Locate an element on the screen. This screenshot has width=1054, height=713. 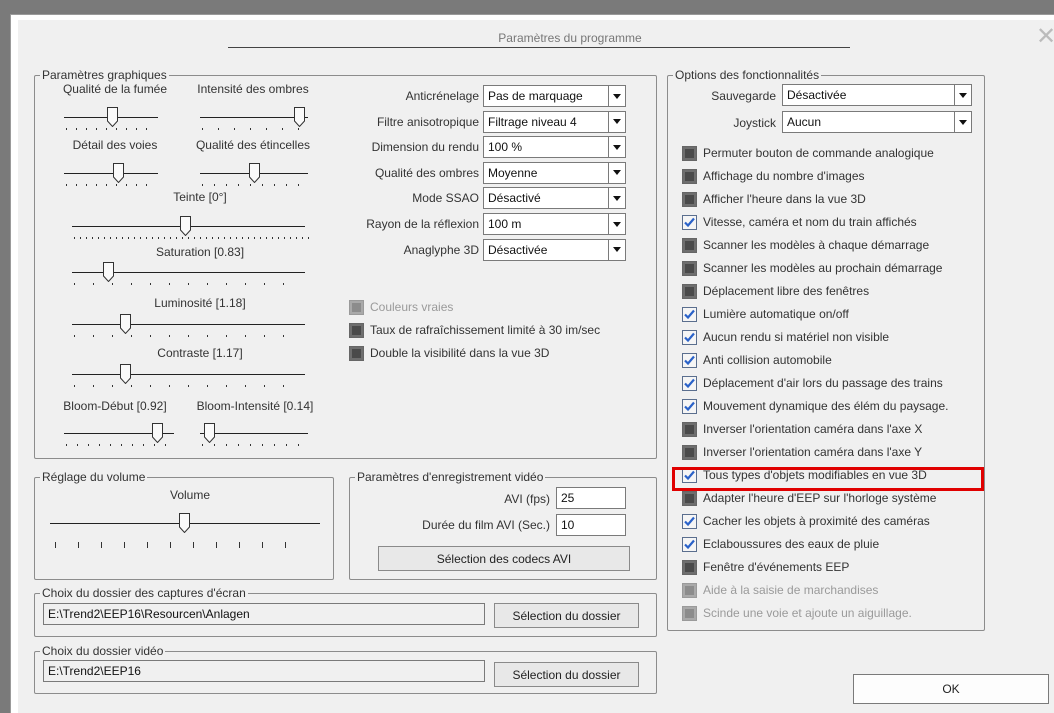
backup-dropdown-button is located at coordinates (962, 95).